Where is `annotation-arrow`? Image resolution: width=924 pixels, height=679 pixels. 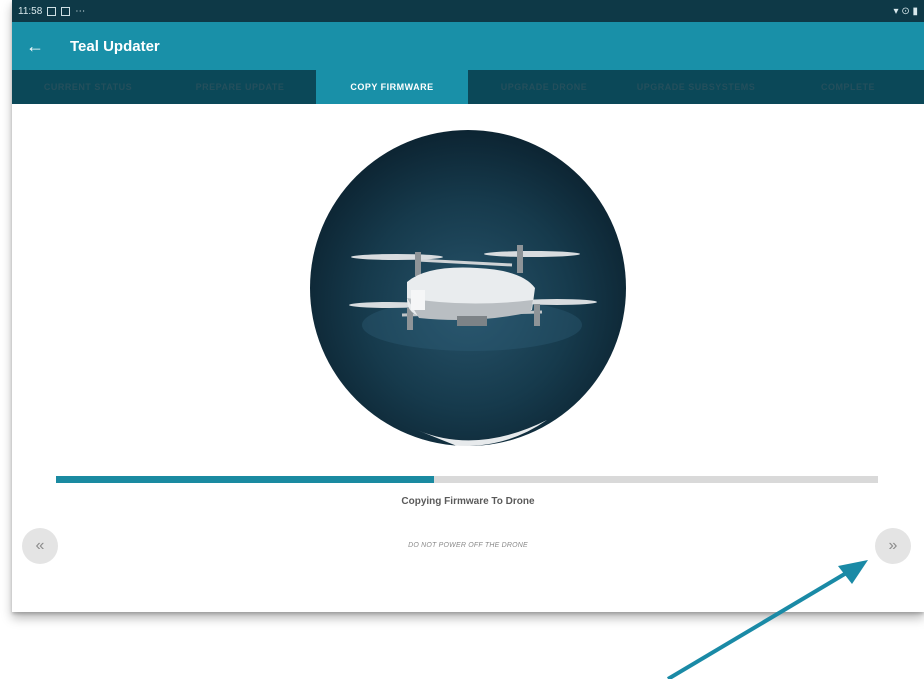 annotation-arrow is located at coordinates (767, 619).